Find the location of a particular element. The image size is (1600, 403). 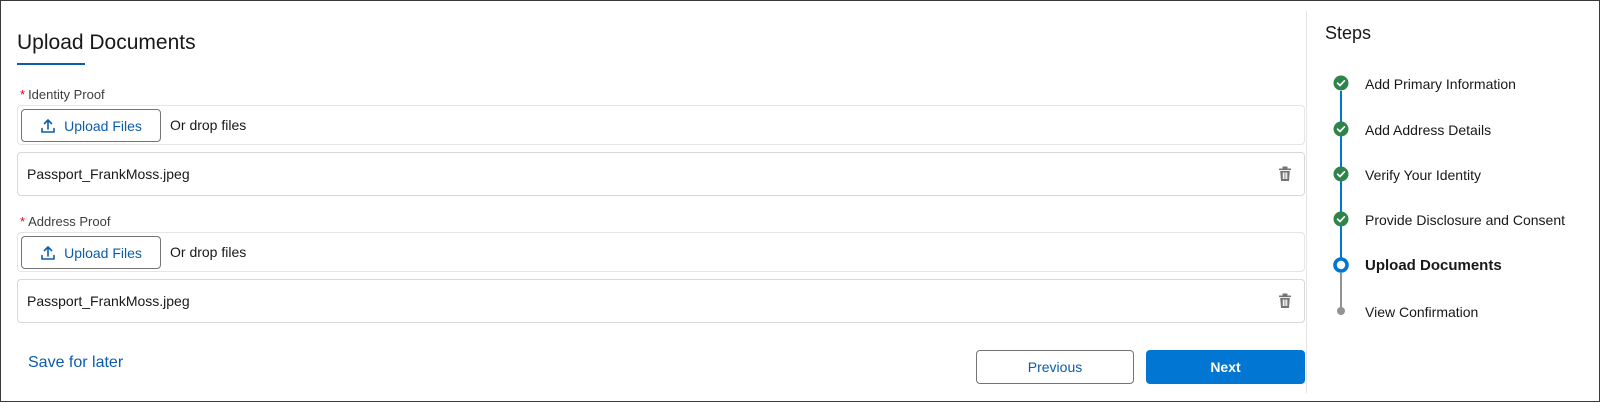

identity-uploaded-file: Passport_FrankMoss.jpeg is located at coordinates (661, 174).